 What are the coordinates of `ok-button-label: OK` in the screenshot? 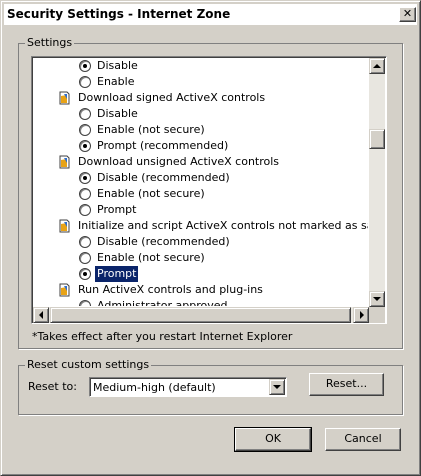 It's located at (273, 438).